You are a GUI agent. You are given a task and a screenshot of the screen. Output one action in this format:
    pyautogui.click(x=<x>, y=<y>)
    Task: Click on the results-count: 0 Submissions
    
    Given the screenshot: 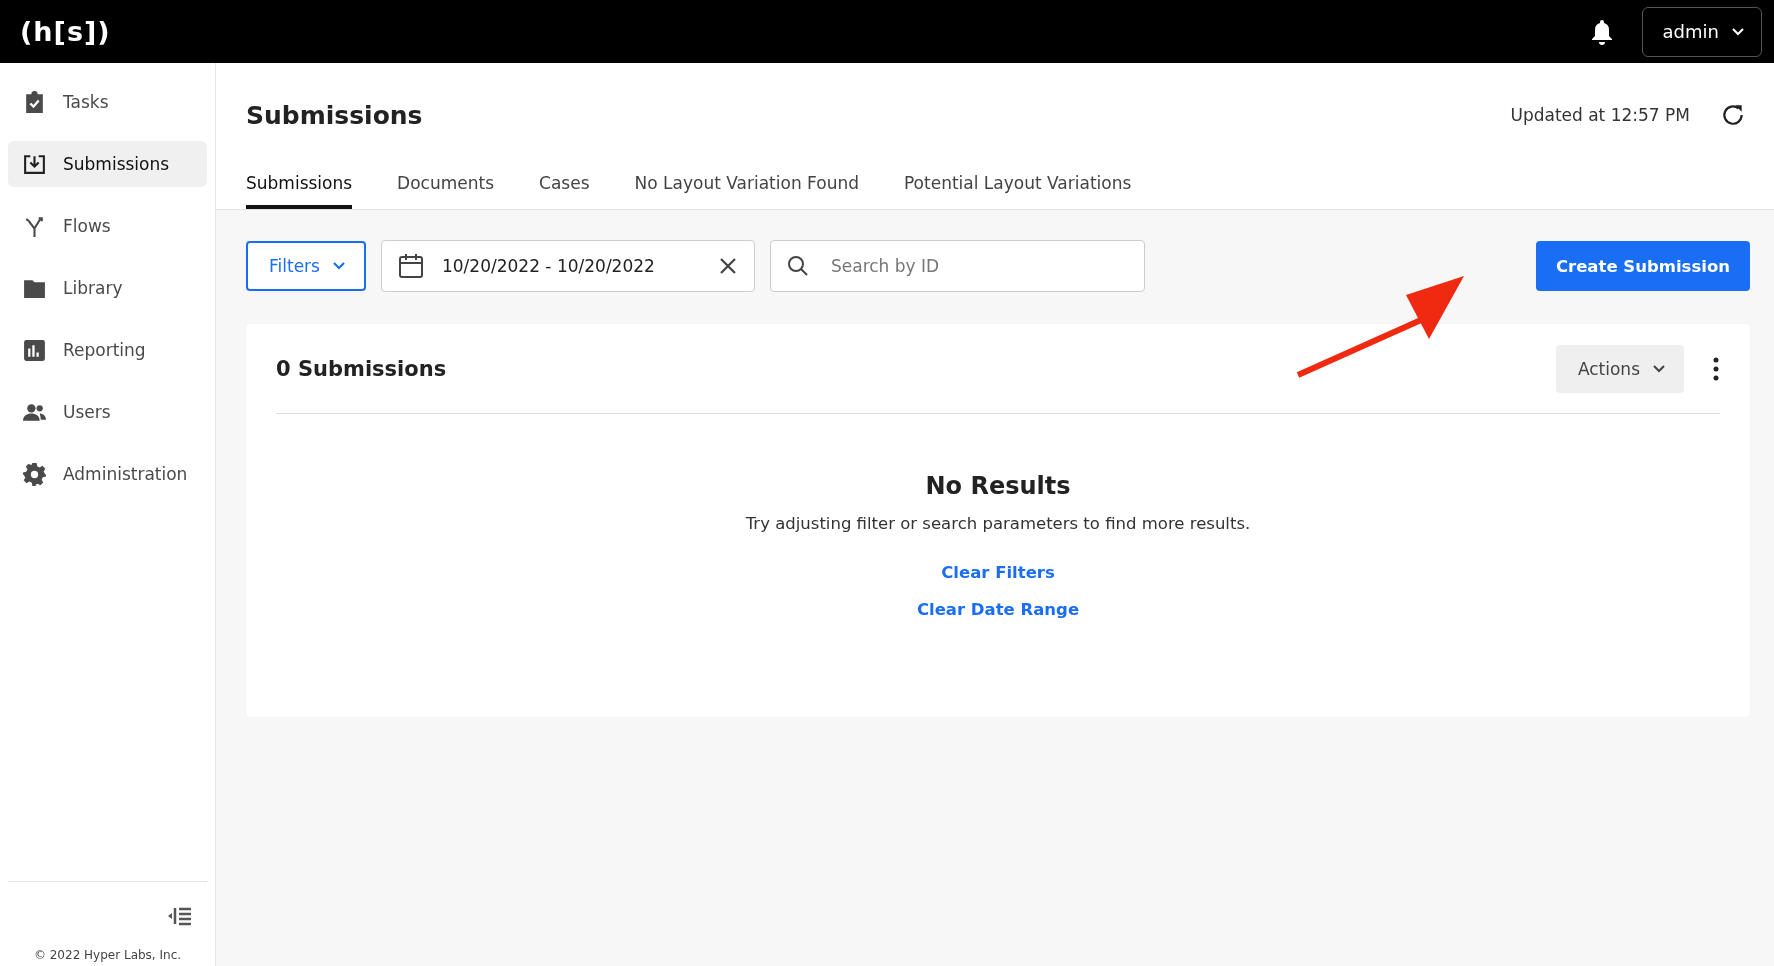 What is the action you would take?
    pyautogui.click(x=361, y=368)
    